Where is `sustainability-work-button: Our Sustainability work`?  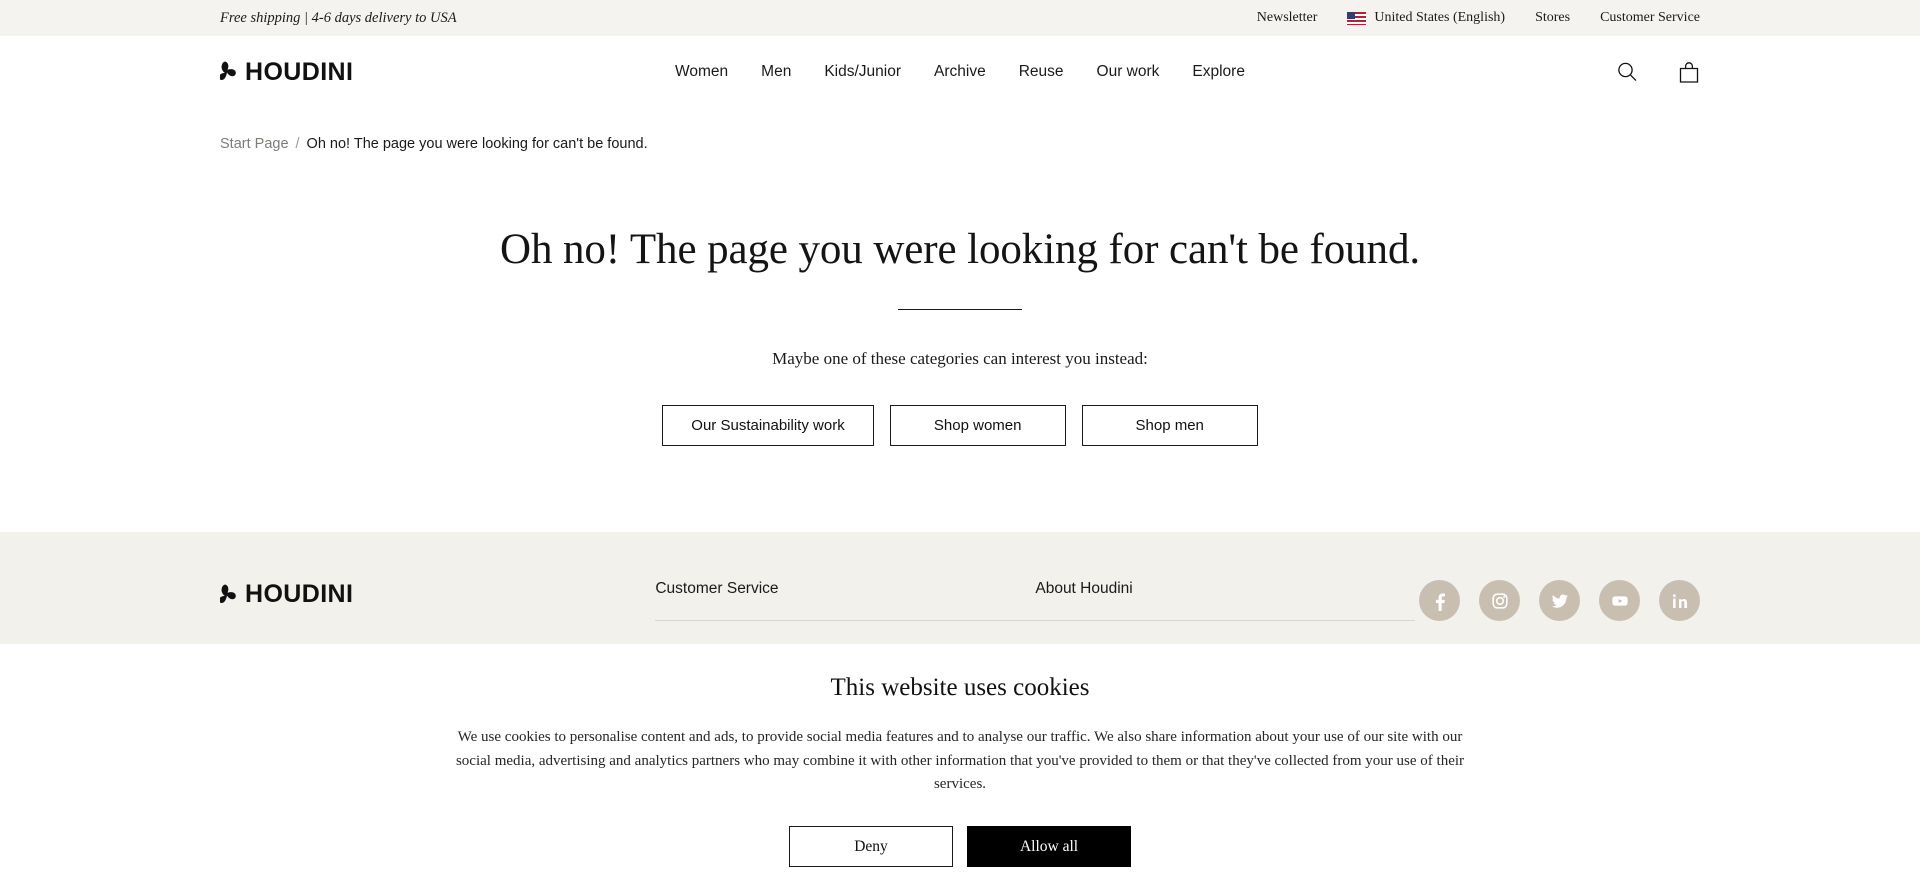
sustainability-work-button: Our Sustainability work is located at coordinates (768, 425).